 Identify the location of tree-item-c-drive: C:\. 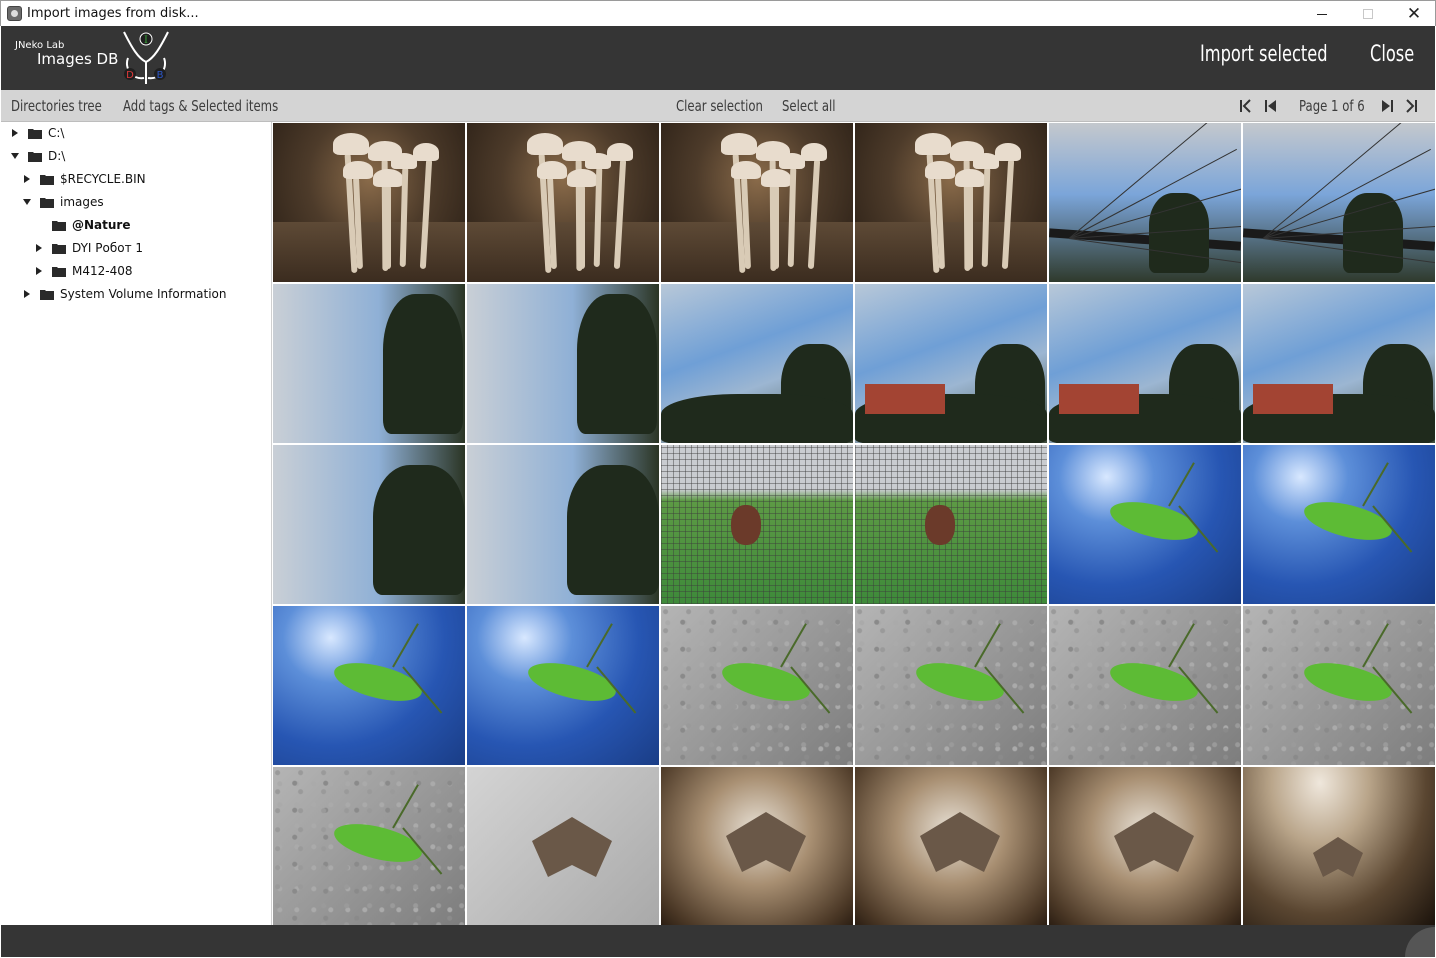
(36, 133).